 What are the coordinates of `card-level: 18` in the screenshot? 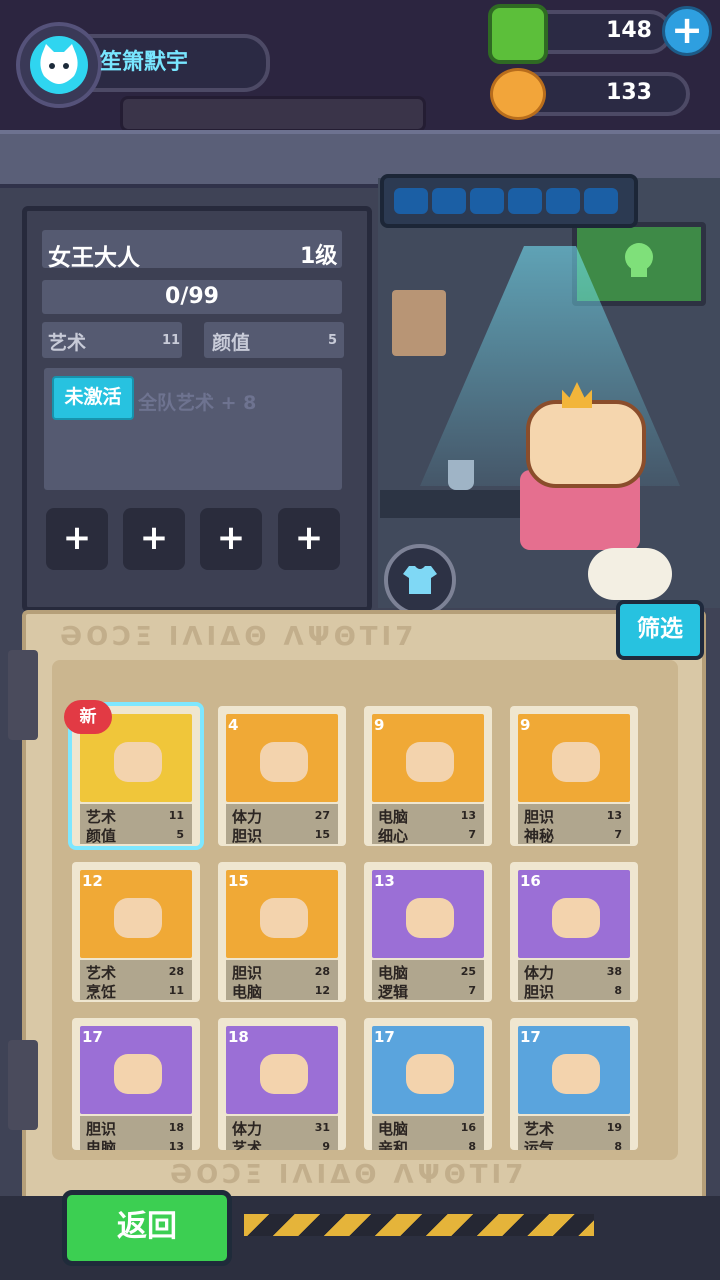 It's located at (238, 1037).